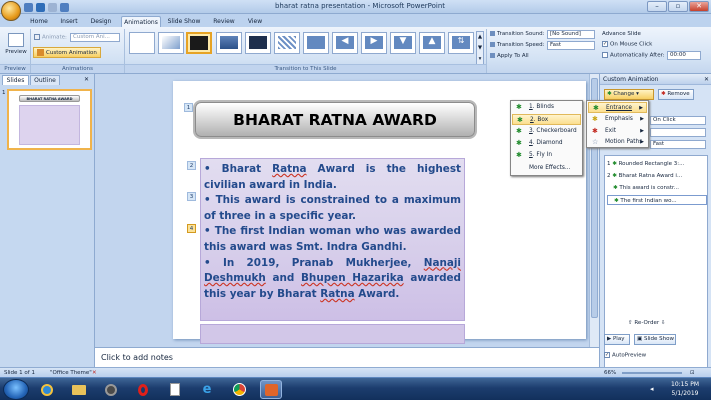  I want to click on animation-tag-1: 1, so click(188, 107).